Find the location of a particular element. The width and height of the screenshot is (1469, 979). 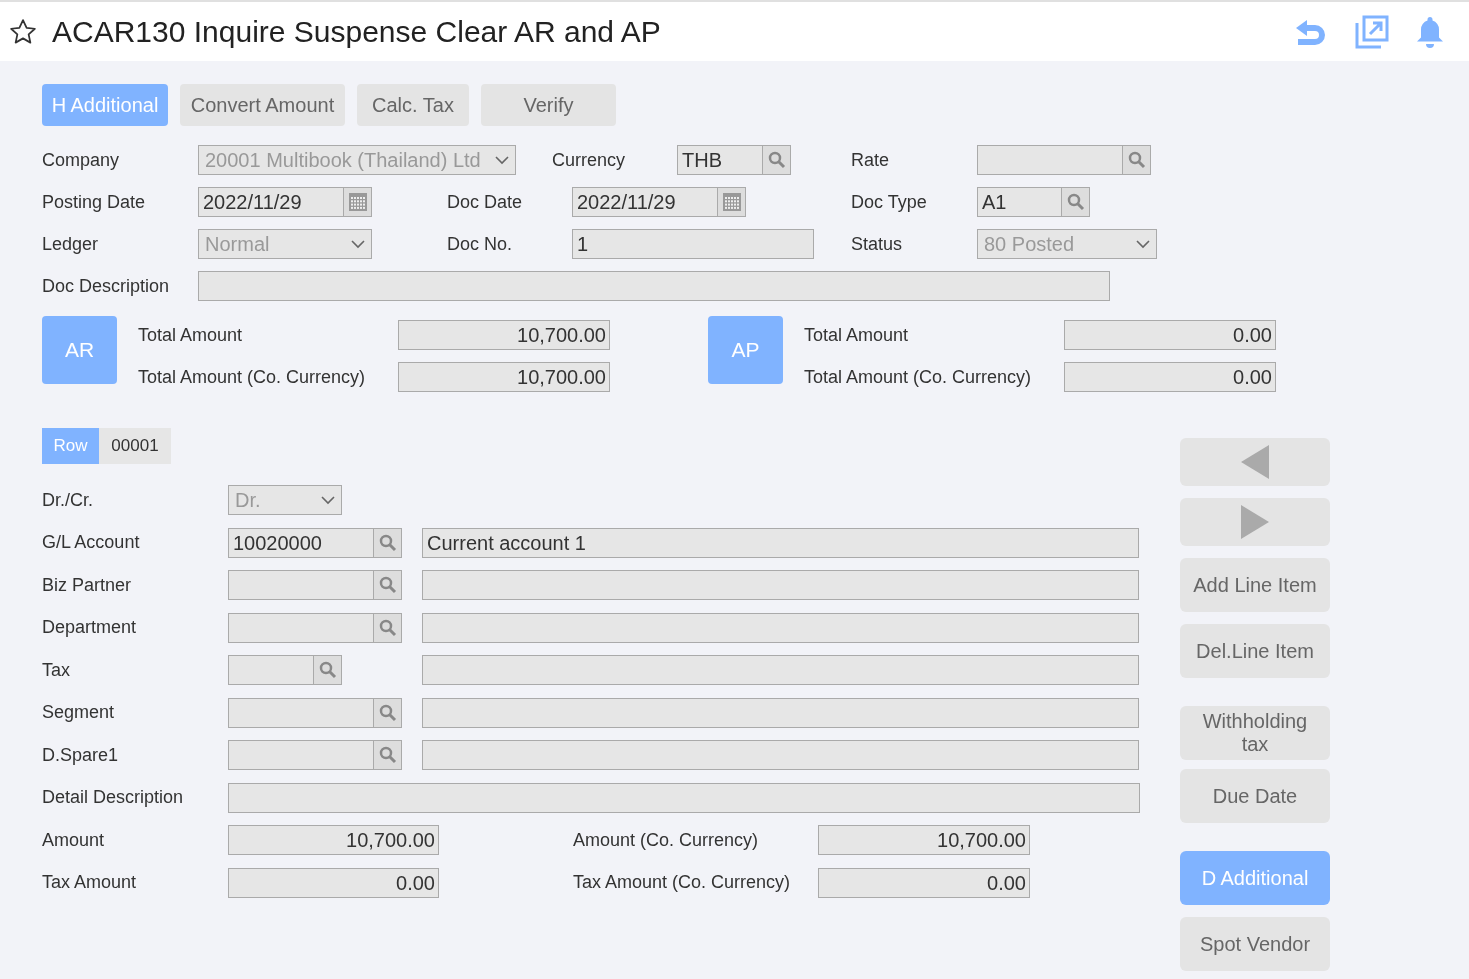

field-label: Department is located at coordinates (90, 628).